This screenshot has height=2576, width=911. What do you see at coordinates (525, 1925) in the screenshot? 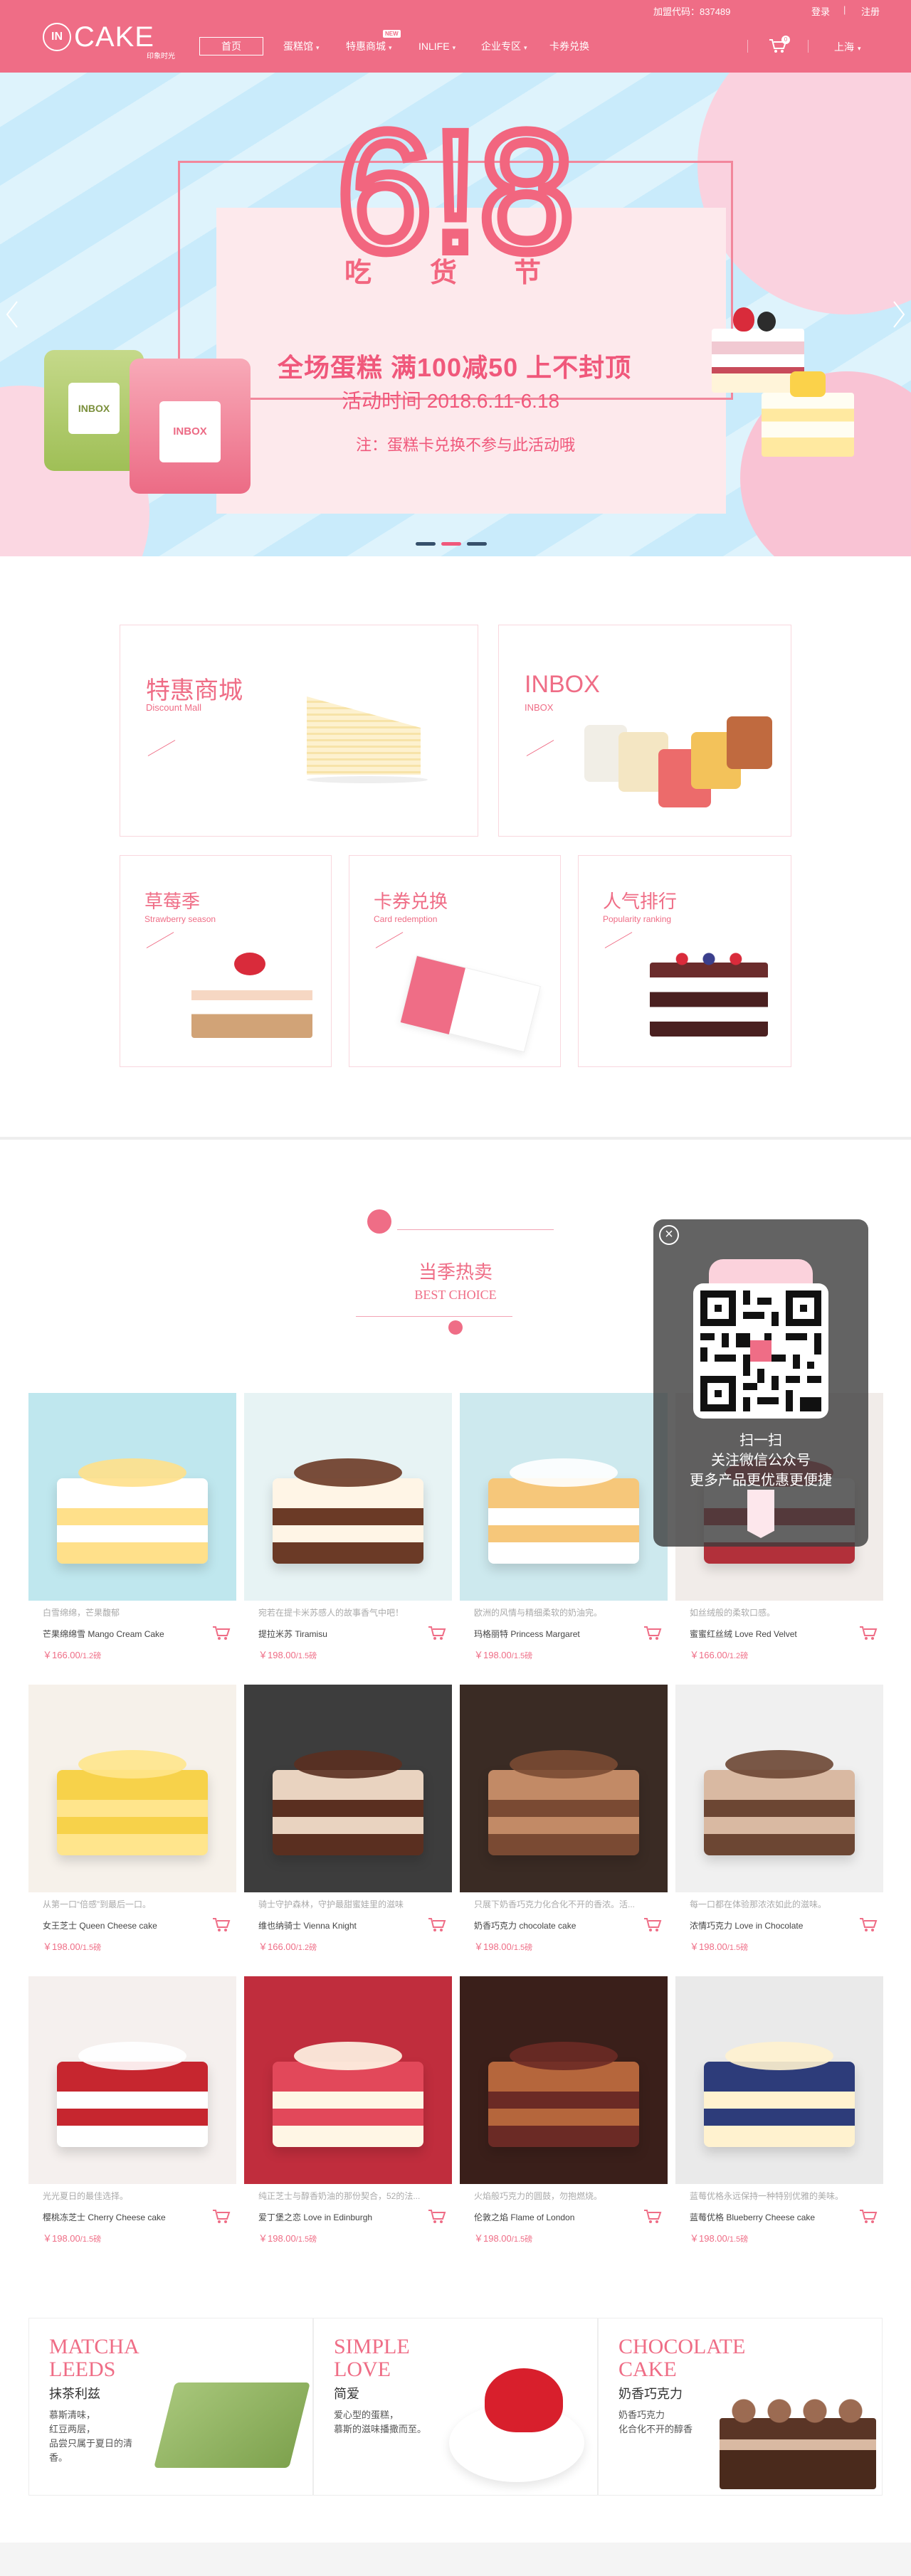
I see `product-name: 奶香巧克力 chocolate cake` at bounding box center [525, 1925].